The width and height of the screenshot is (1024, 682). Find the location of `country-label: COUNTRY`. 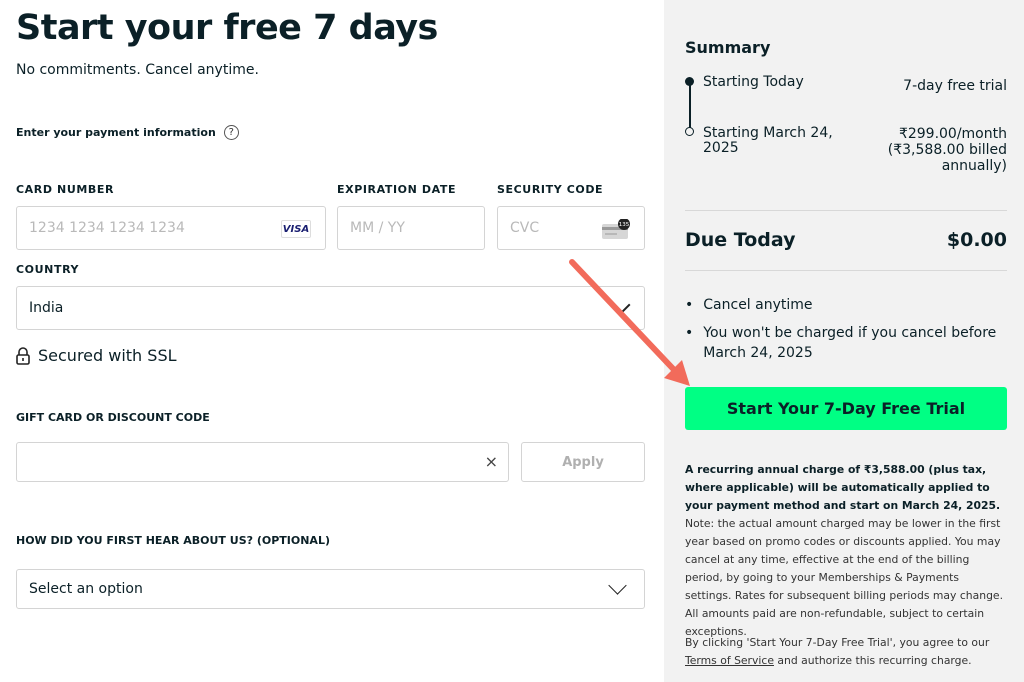

country-label: COUNTRY is located at coordinates (48, 269).